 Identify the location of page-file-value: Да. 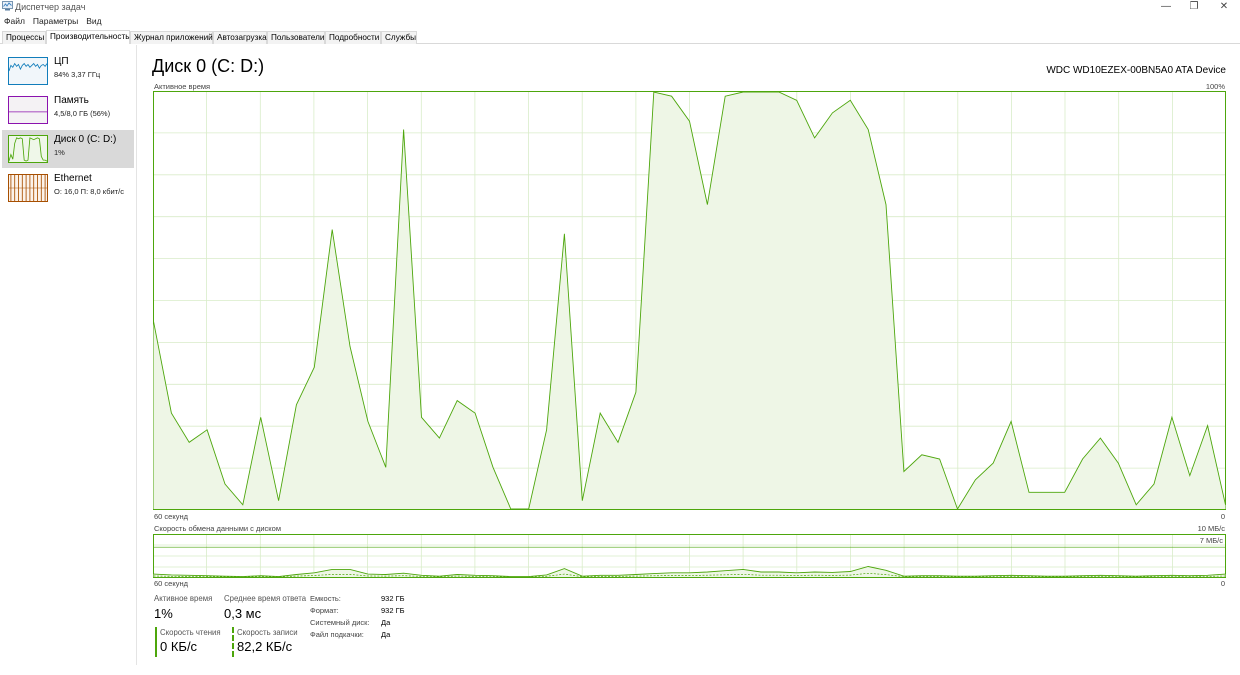
(386, 634).